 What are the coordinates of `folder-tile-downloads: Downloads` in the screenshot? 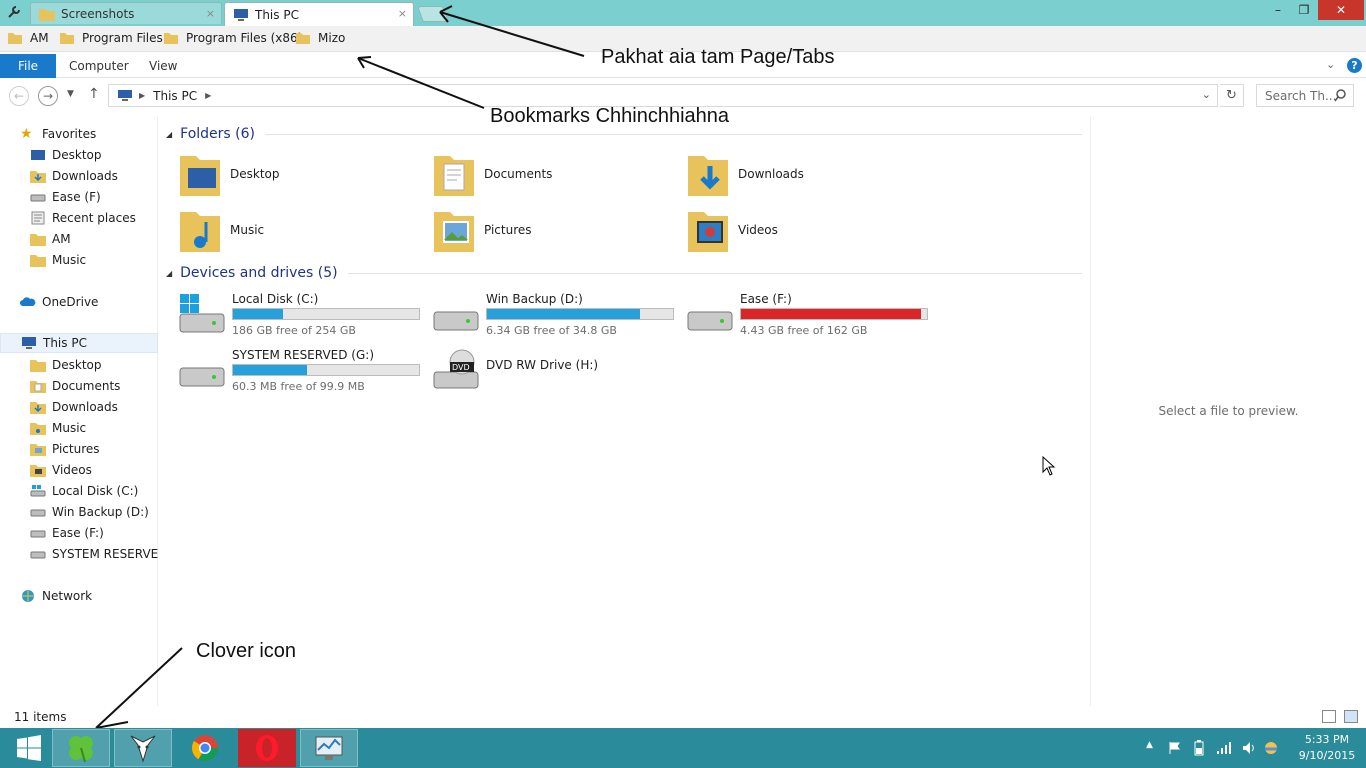 It's located at (811, 174).